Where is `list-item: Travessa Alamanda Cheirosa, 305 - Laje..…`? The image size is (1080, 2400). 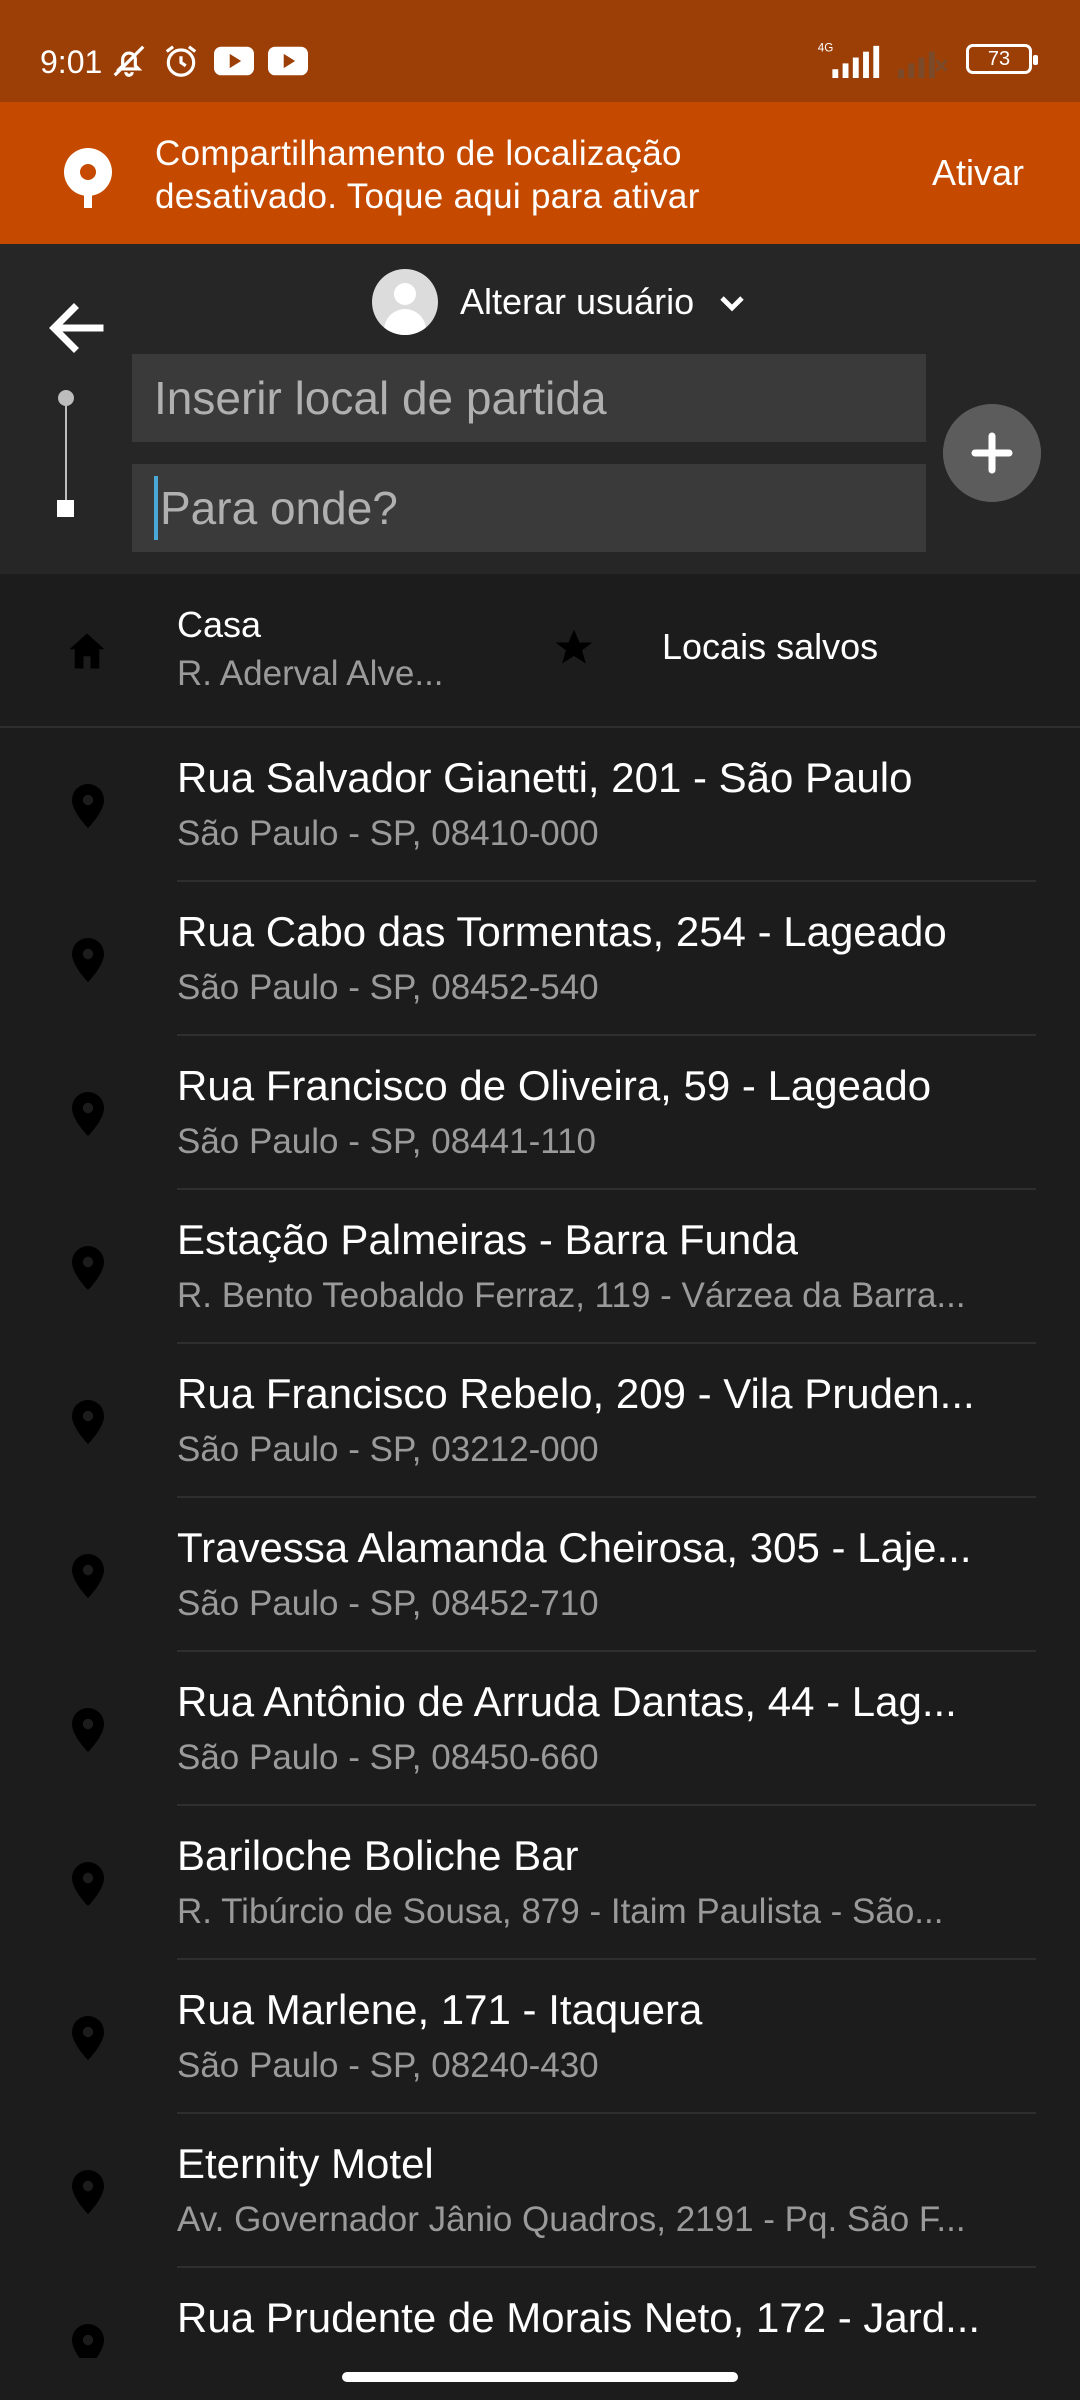
list-item: Travessa Alamanda Cheirosa, 305 - Laje..… is located at coordinates (540, 1575).